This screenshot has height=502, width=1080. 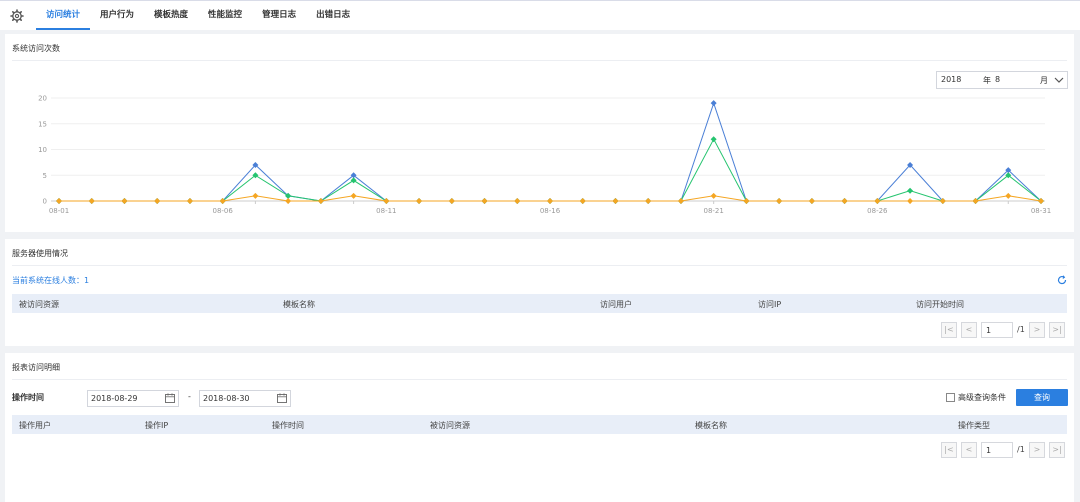 What do you see at coordinates (114, 398) in the screenshot?
I see `date-from-value: 2018-08-29` at bounding box center [114, 398].